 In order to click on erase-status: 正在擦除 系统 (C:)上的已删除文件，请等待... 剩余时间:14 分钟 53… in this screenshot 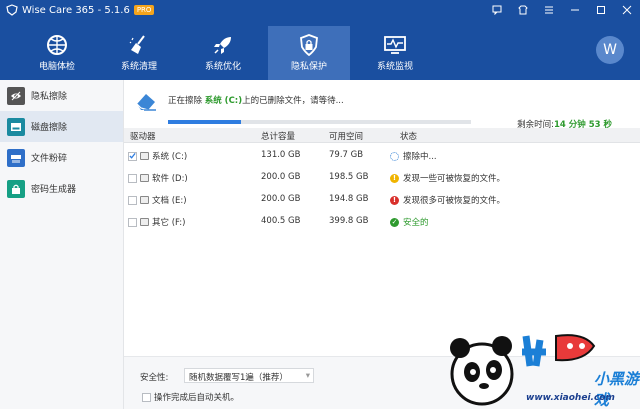, I will do `click(382, 105)`.